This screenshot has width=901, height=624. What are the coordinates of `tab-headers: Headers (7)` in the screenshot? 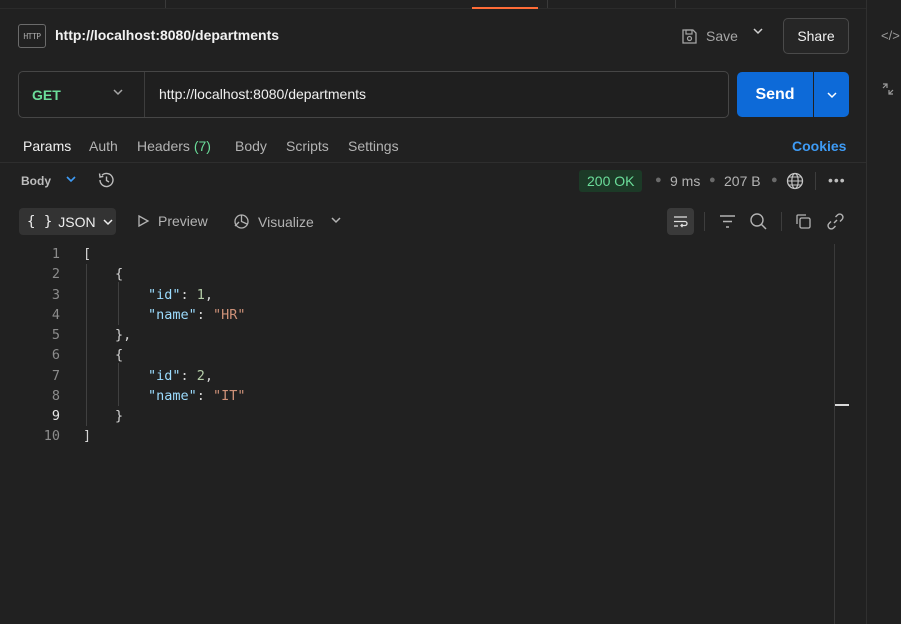 It's located at (174, 146).